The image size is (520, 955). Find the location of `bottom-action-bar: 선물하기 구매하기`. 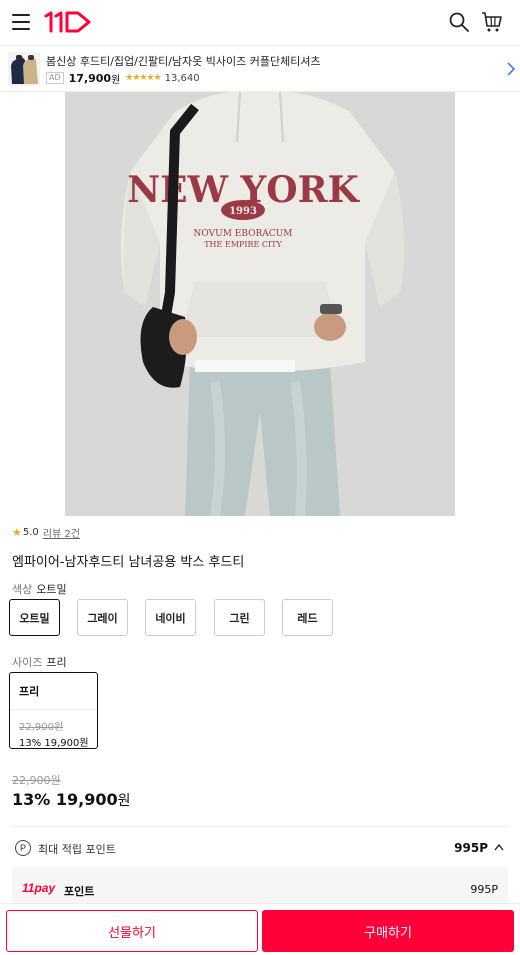

bottom-action-bar: 선물하기 구매하기 is located at coordinates (260, 929).